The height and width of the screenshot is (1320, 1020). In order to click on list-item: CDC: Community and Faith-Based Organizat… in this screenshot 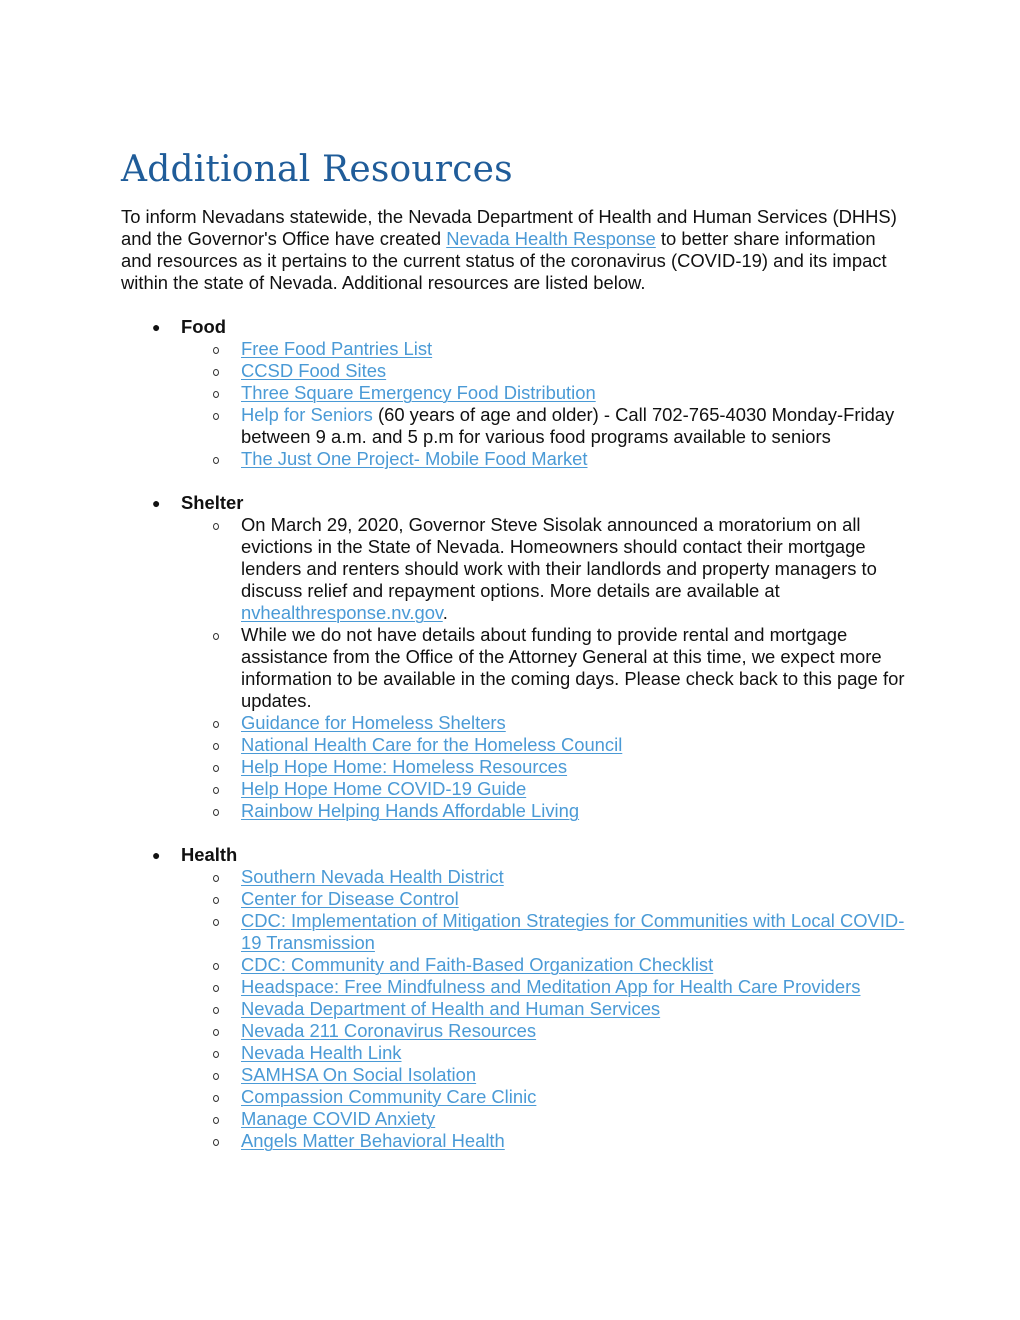, I will do `click(546, 965)`.